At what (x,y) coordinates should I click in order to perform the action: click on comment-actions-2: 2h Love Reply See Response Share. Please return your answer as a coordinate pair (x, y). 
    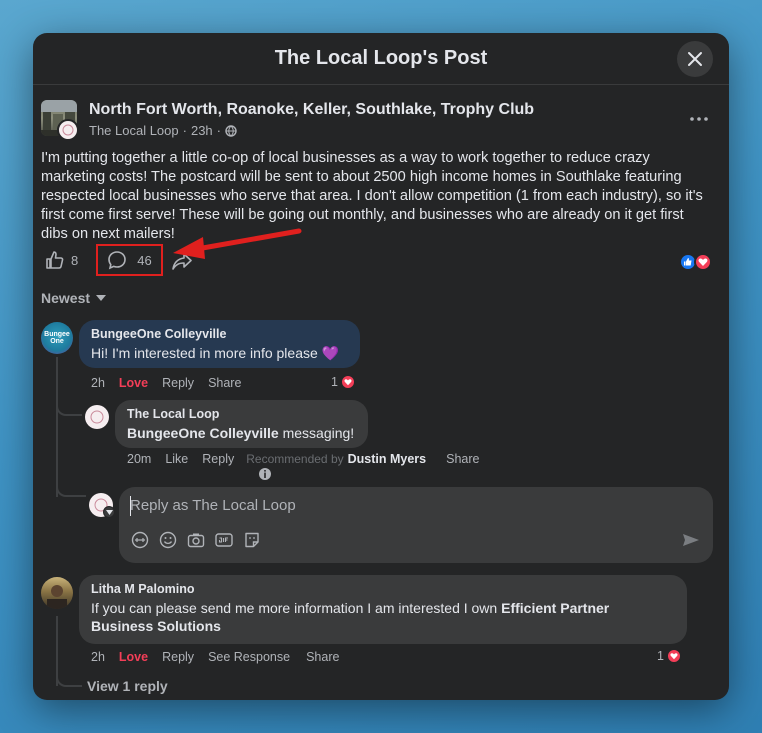
    Looking at the image, I should click on (222, 657).